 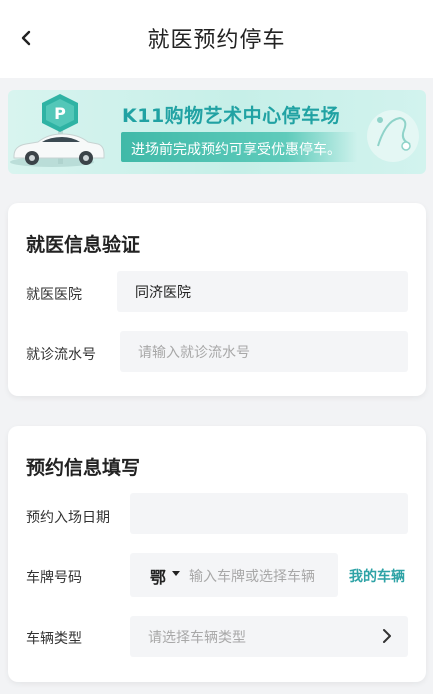 What do you see at coordinates (61, 355) in the screenshot?
I see `serial-label: 就诊流水号` at bounding box center [61, 355].